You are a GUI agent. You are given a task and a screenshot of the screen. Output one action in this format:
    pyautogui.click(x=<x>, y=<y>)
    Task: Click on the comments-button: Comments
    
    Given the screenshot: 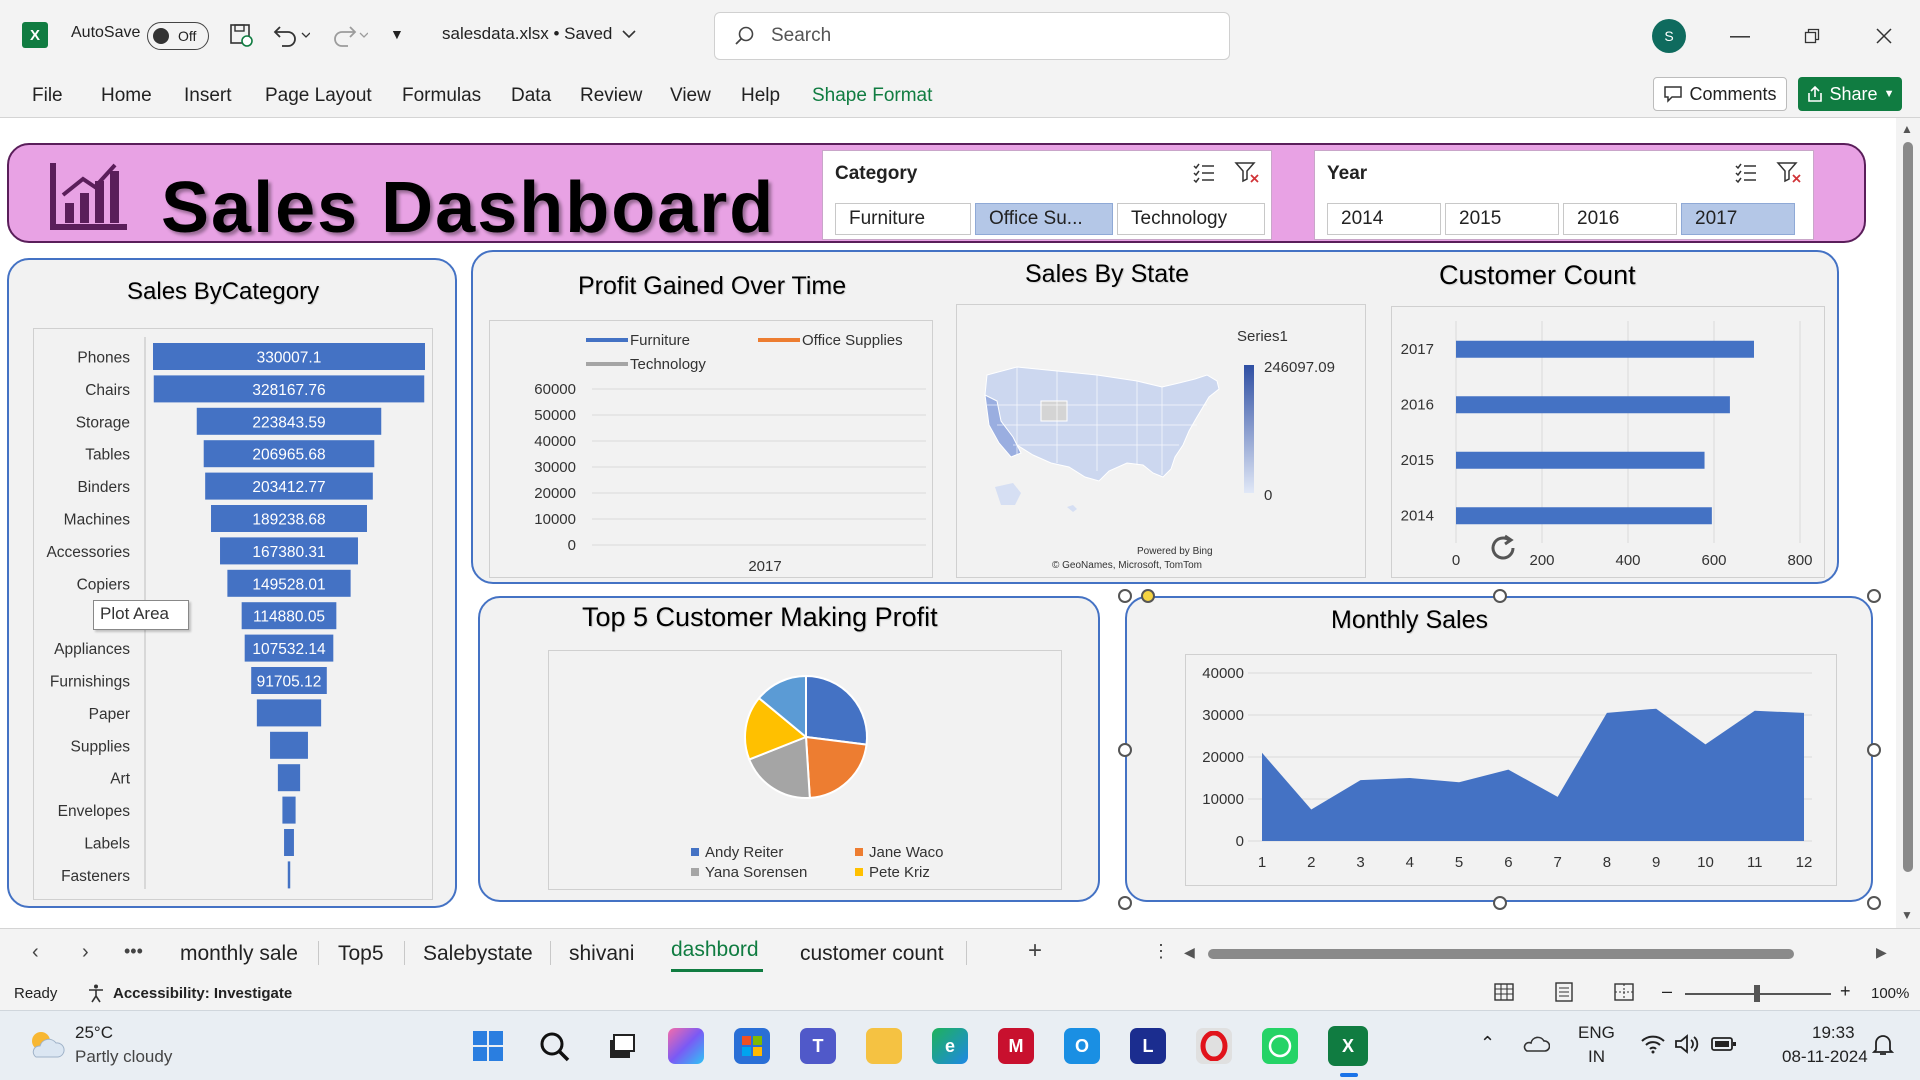 What is the action you would take?
    pyautogui.click(x=1720, y=94)
    